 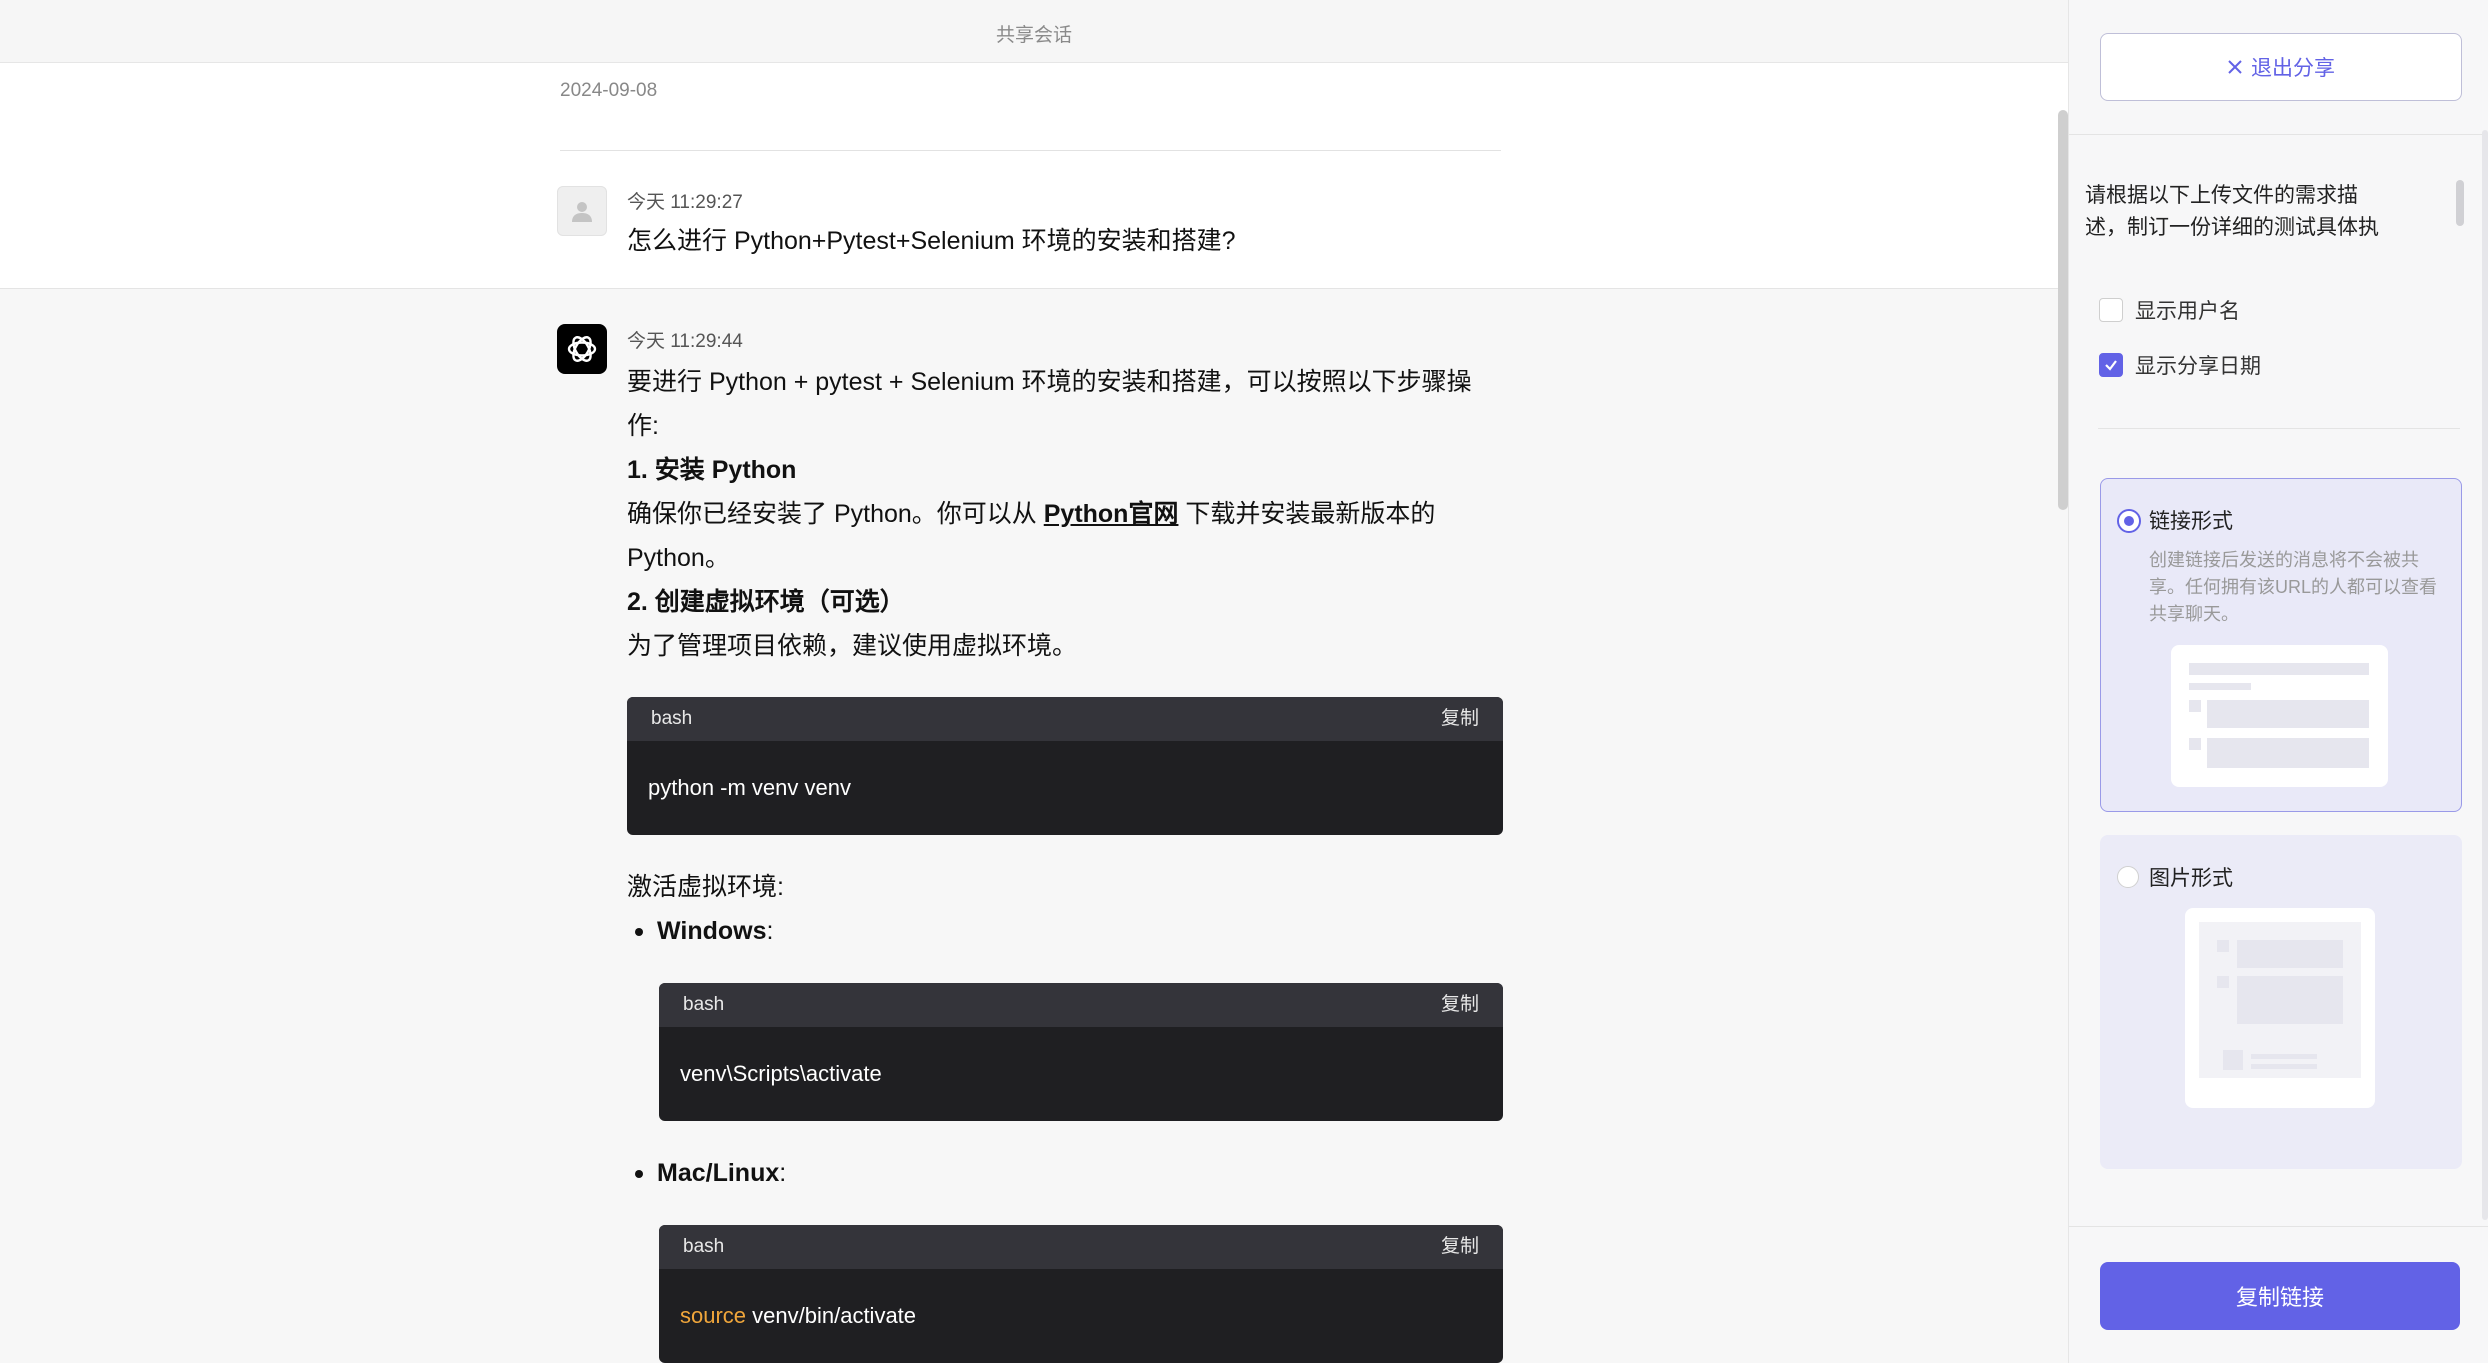 I want to click on python-site-link: Python官网, so click(x=1111, y=514).